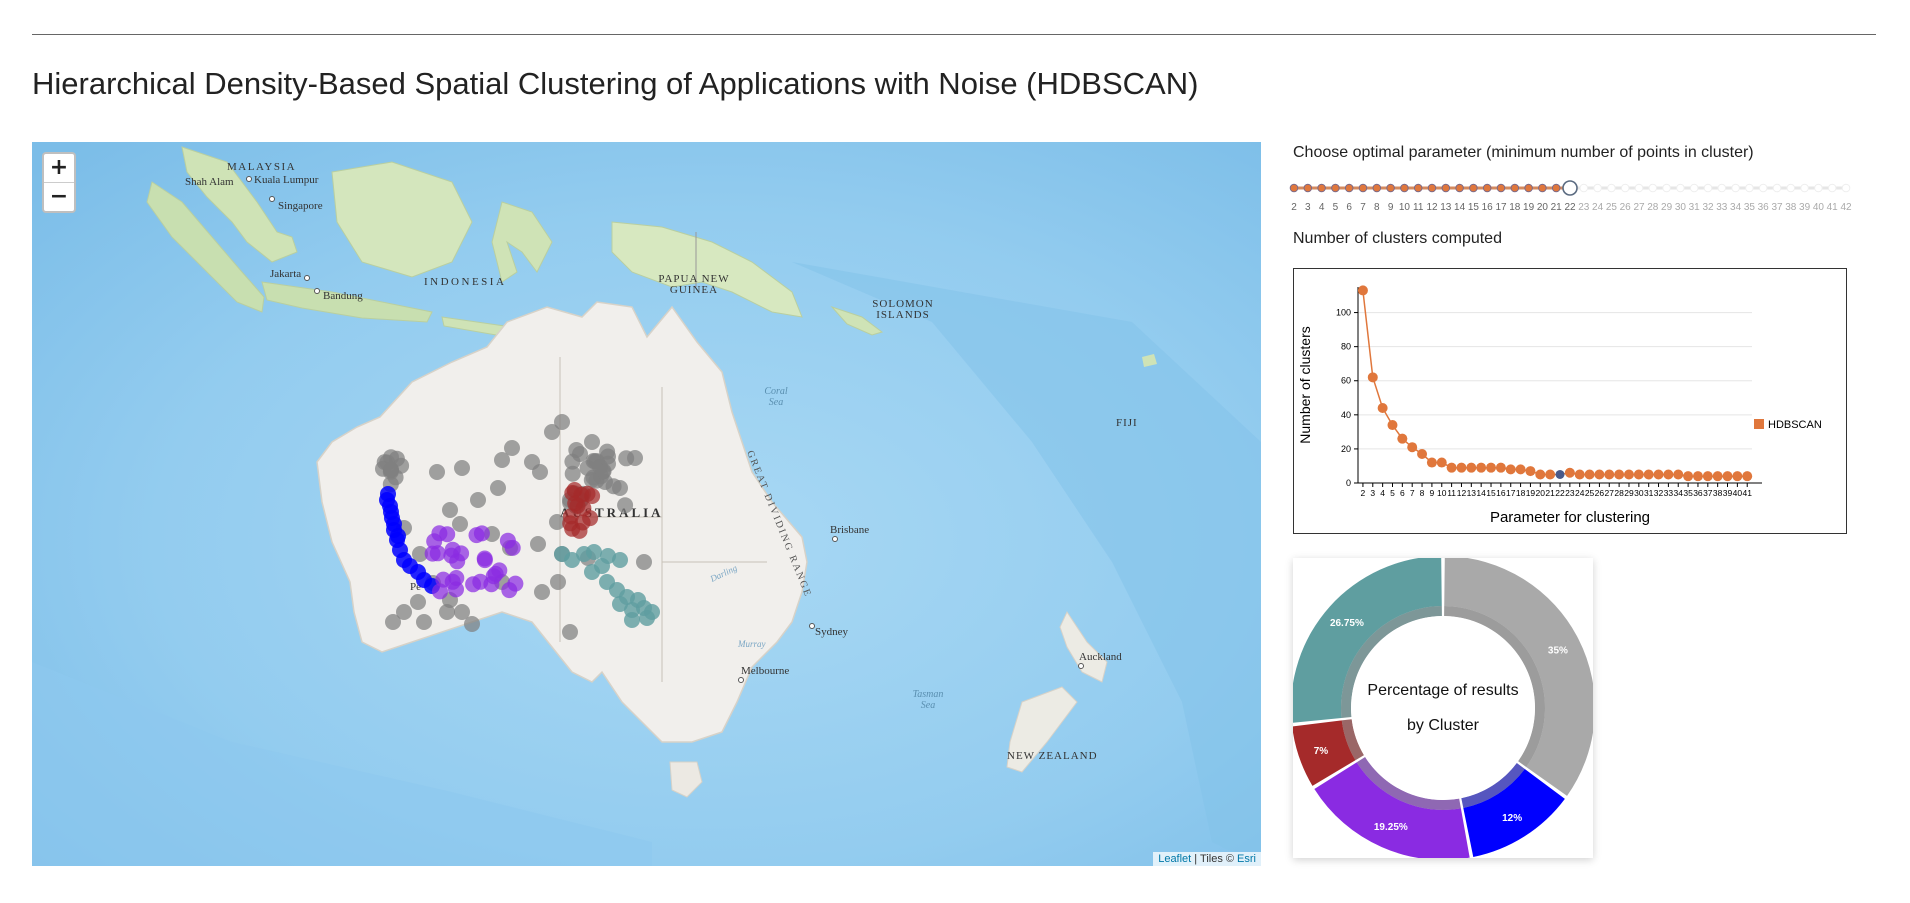  What do you see at coordinates (261, 167) in the screenshot?
I see `label-malaysia: MALAYSIA` at bounding box center [261, 167].